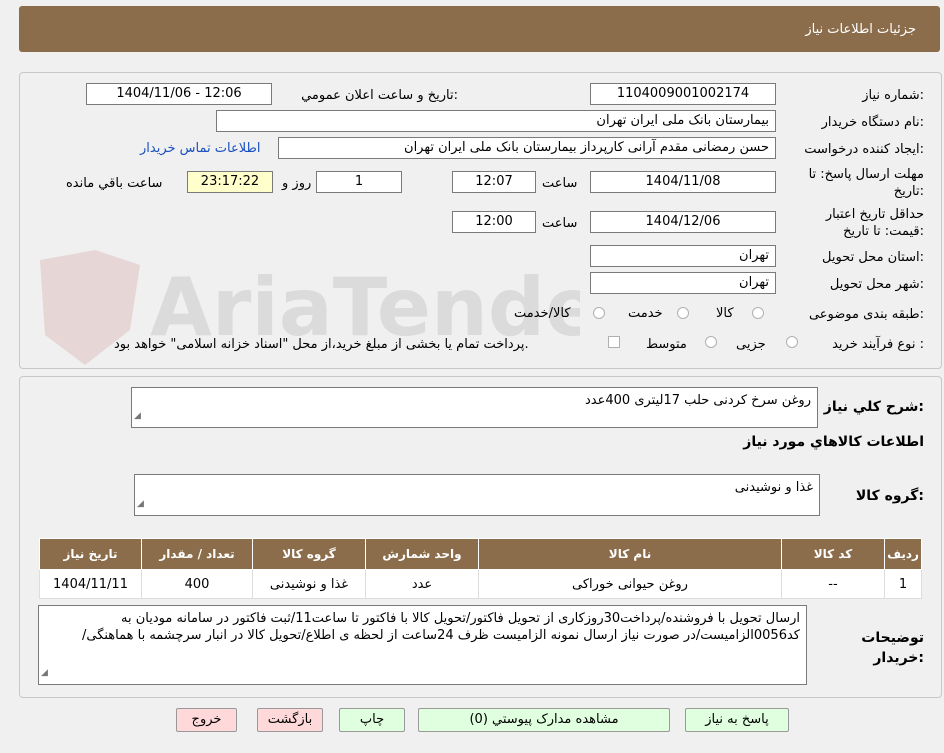  I want to click on validity-time-field: 12:00, so click(494, 222).